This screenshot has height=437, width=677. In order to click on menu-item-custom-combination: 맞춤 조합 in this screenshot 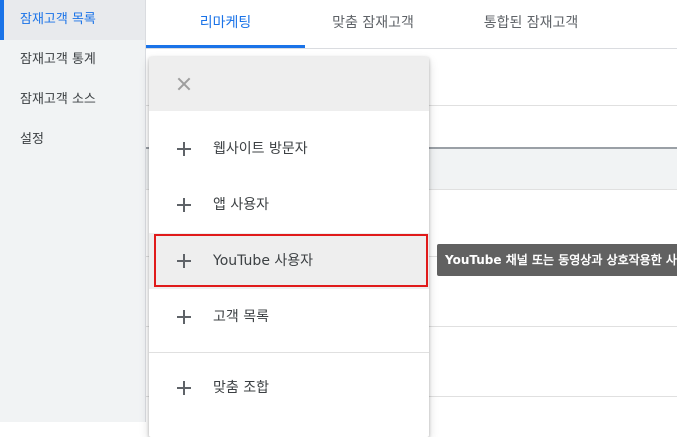, I will do `click(289, 388)`.